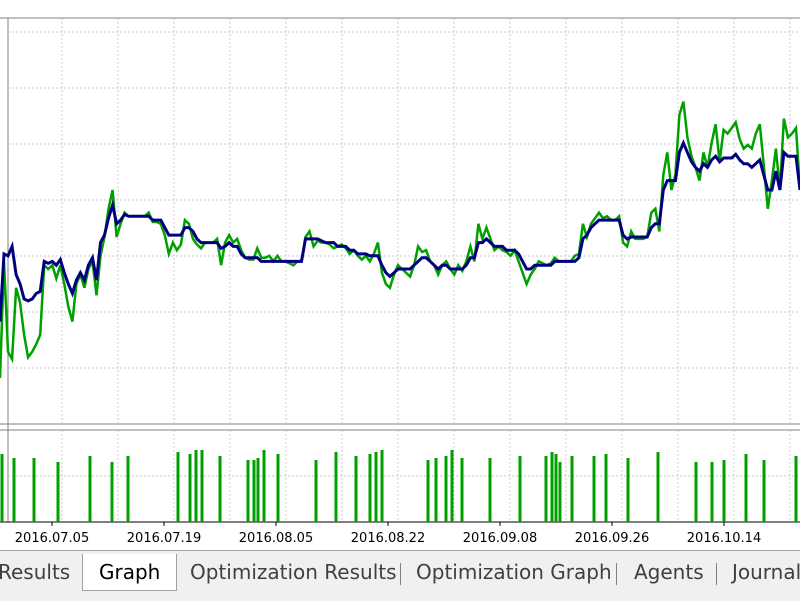 The image size is (800, 601). I want to click on tab-optimization-results: Optimization Results, so click(293, 572).